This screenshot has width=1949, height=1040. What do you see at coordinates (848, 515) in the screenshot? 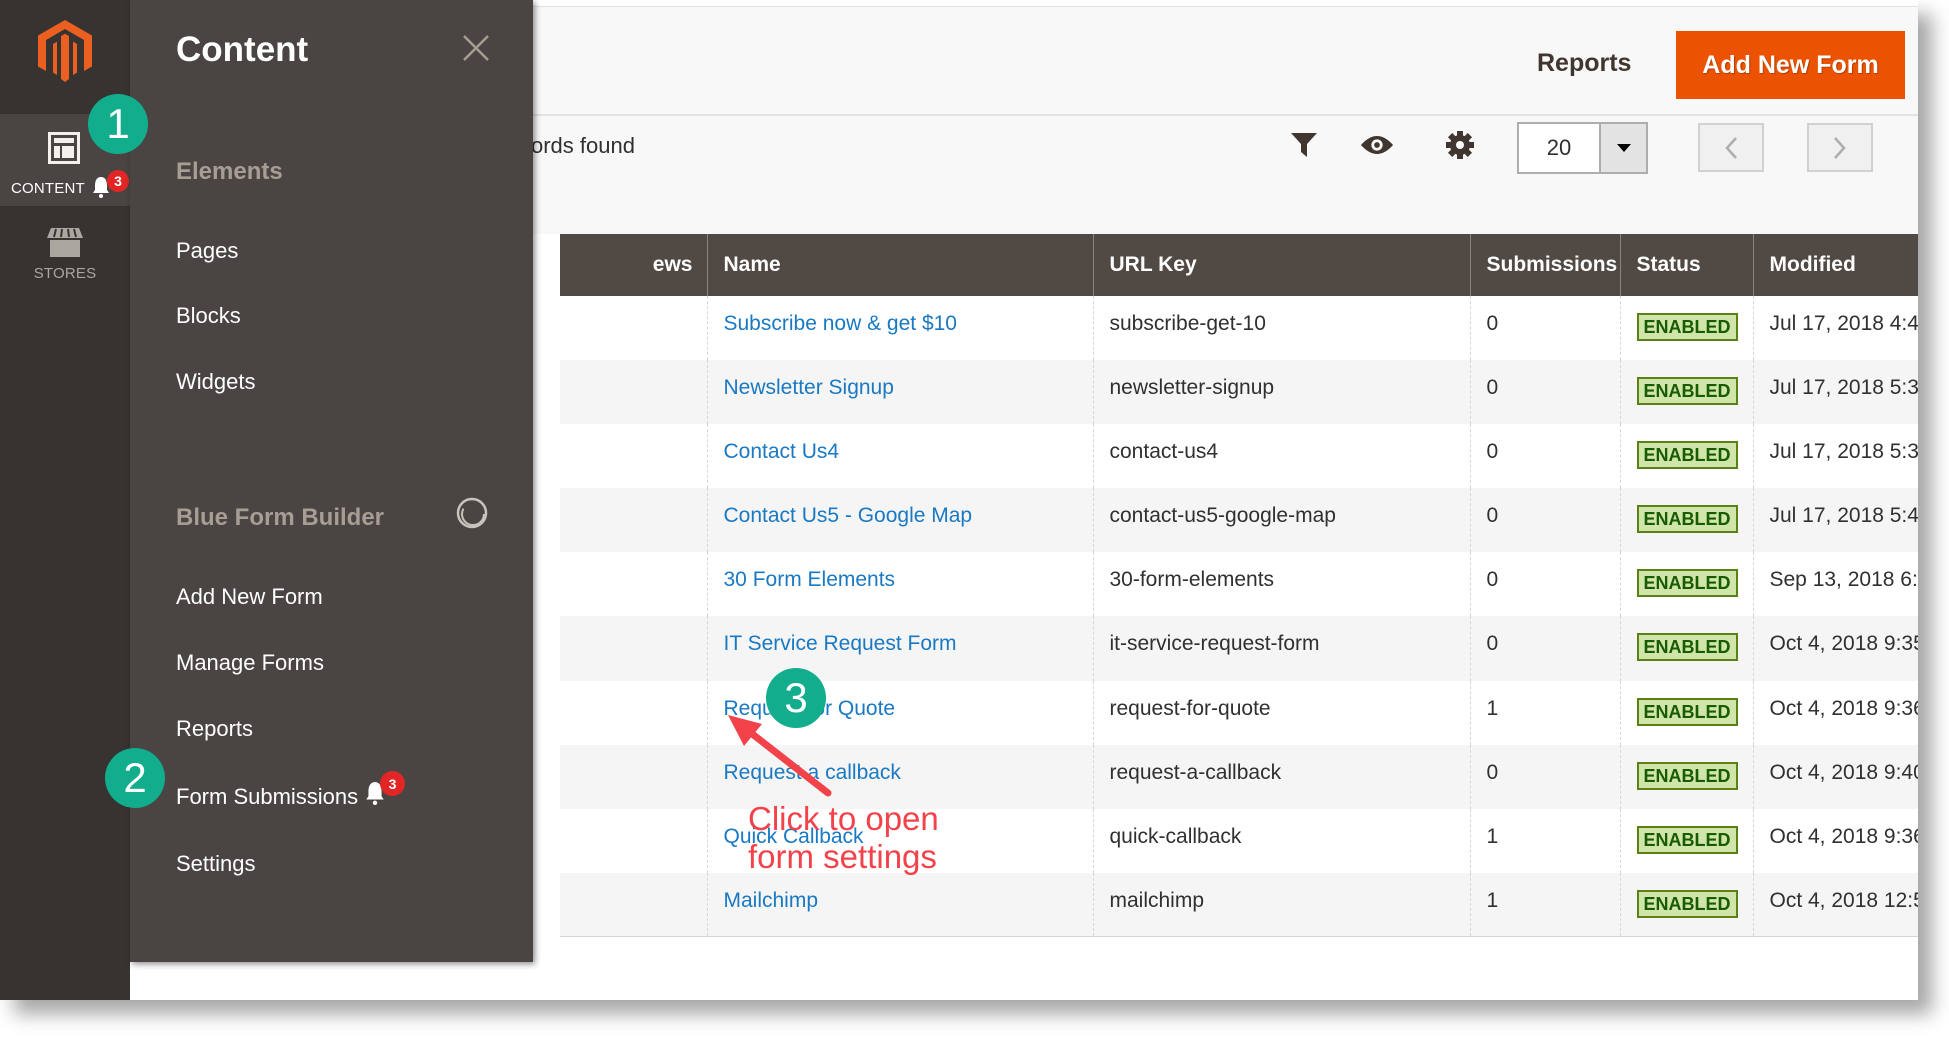
I see `form-name-link: Contact Us5 - Google Map` at bounding box center [848, 515].